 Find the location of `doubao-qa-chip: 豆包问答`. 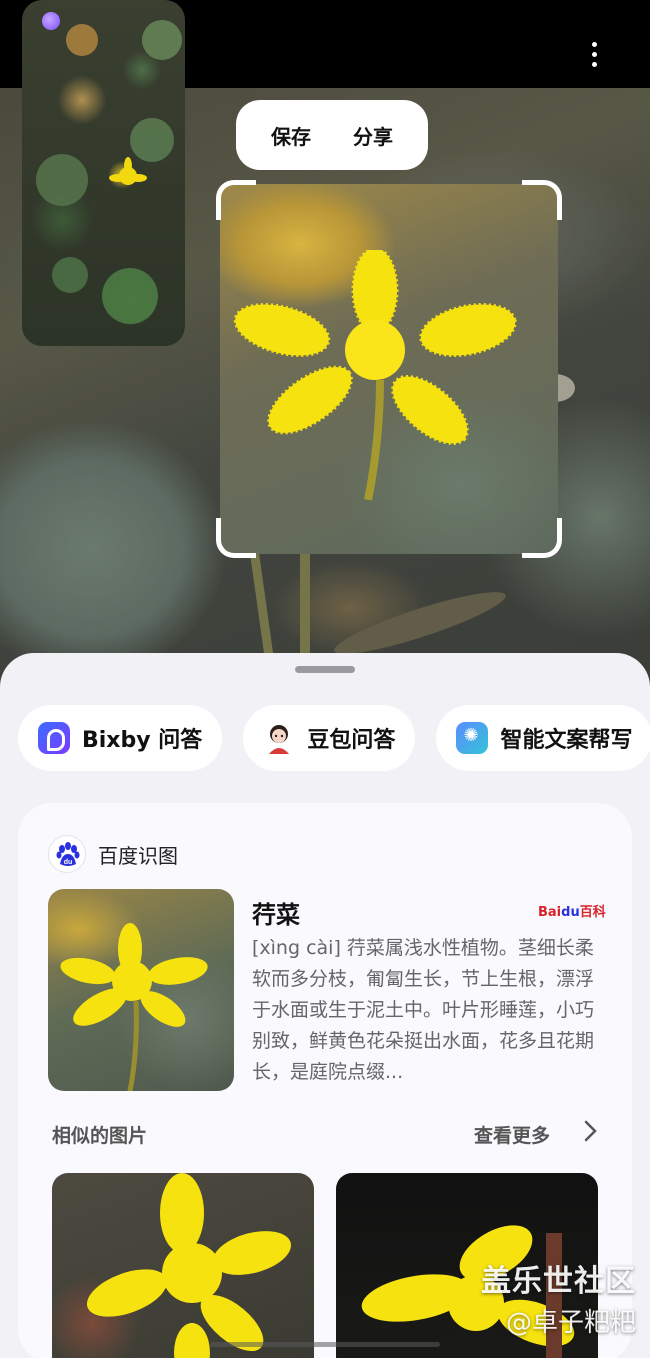

doubao-qa-chip: 豆包问答 is located at coordinates (329, 738).